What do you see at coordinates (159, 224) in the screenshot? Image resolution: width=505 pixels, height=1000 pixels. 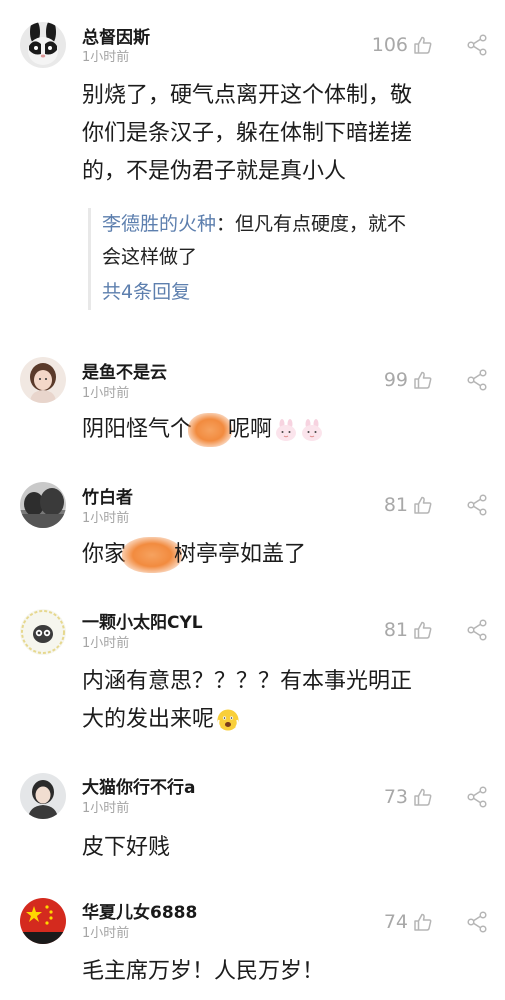 I see `reply-username: 李德胜的火种` at bounding box center [159, 224].